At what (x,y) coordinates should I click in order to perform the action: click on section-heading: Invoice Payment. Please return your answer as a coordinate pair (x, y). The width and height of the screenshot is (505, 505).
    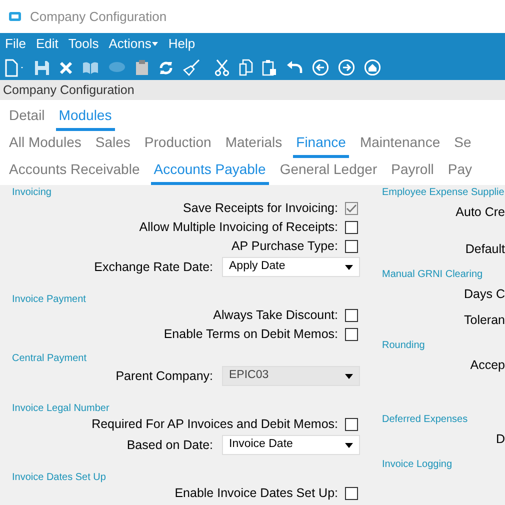
    Looking at the image, I should click on (49, 299).